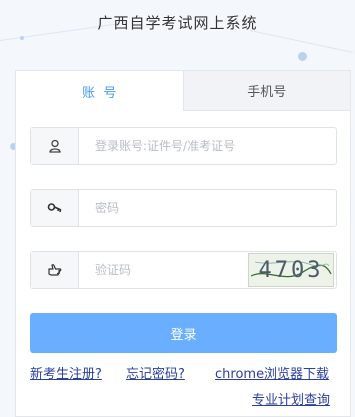 The image size is (355, 417). What do you see at coordinates (207, 208) in the screenshot?
I see `password-input` at bounding box center [207, 208].